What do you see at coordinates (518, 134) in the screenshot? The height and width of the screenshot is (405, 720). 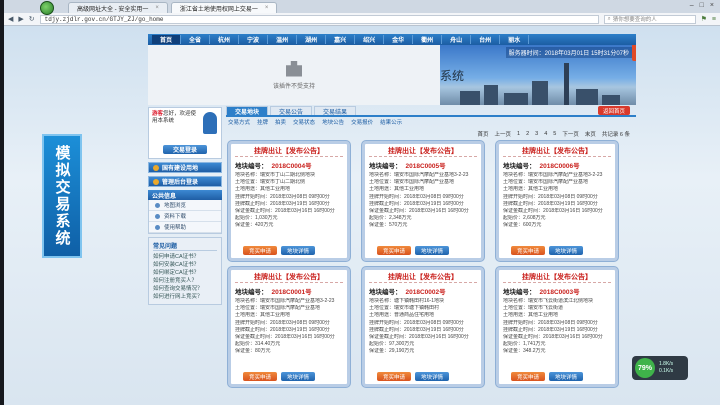 I see `pager-item: 1` at bounding box center [518, 134].